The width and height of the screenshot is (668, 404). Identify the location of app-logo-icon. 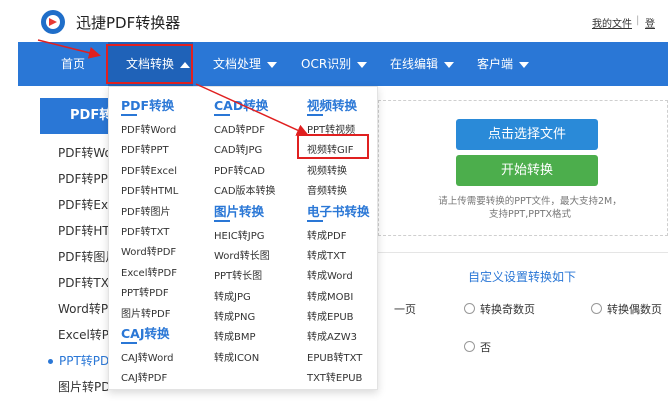
(53, 22).